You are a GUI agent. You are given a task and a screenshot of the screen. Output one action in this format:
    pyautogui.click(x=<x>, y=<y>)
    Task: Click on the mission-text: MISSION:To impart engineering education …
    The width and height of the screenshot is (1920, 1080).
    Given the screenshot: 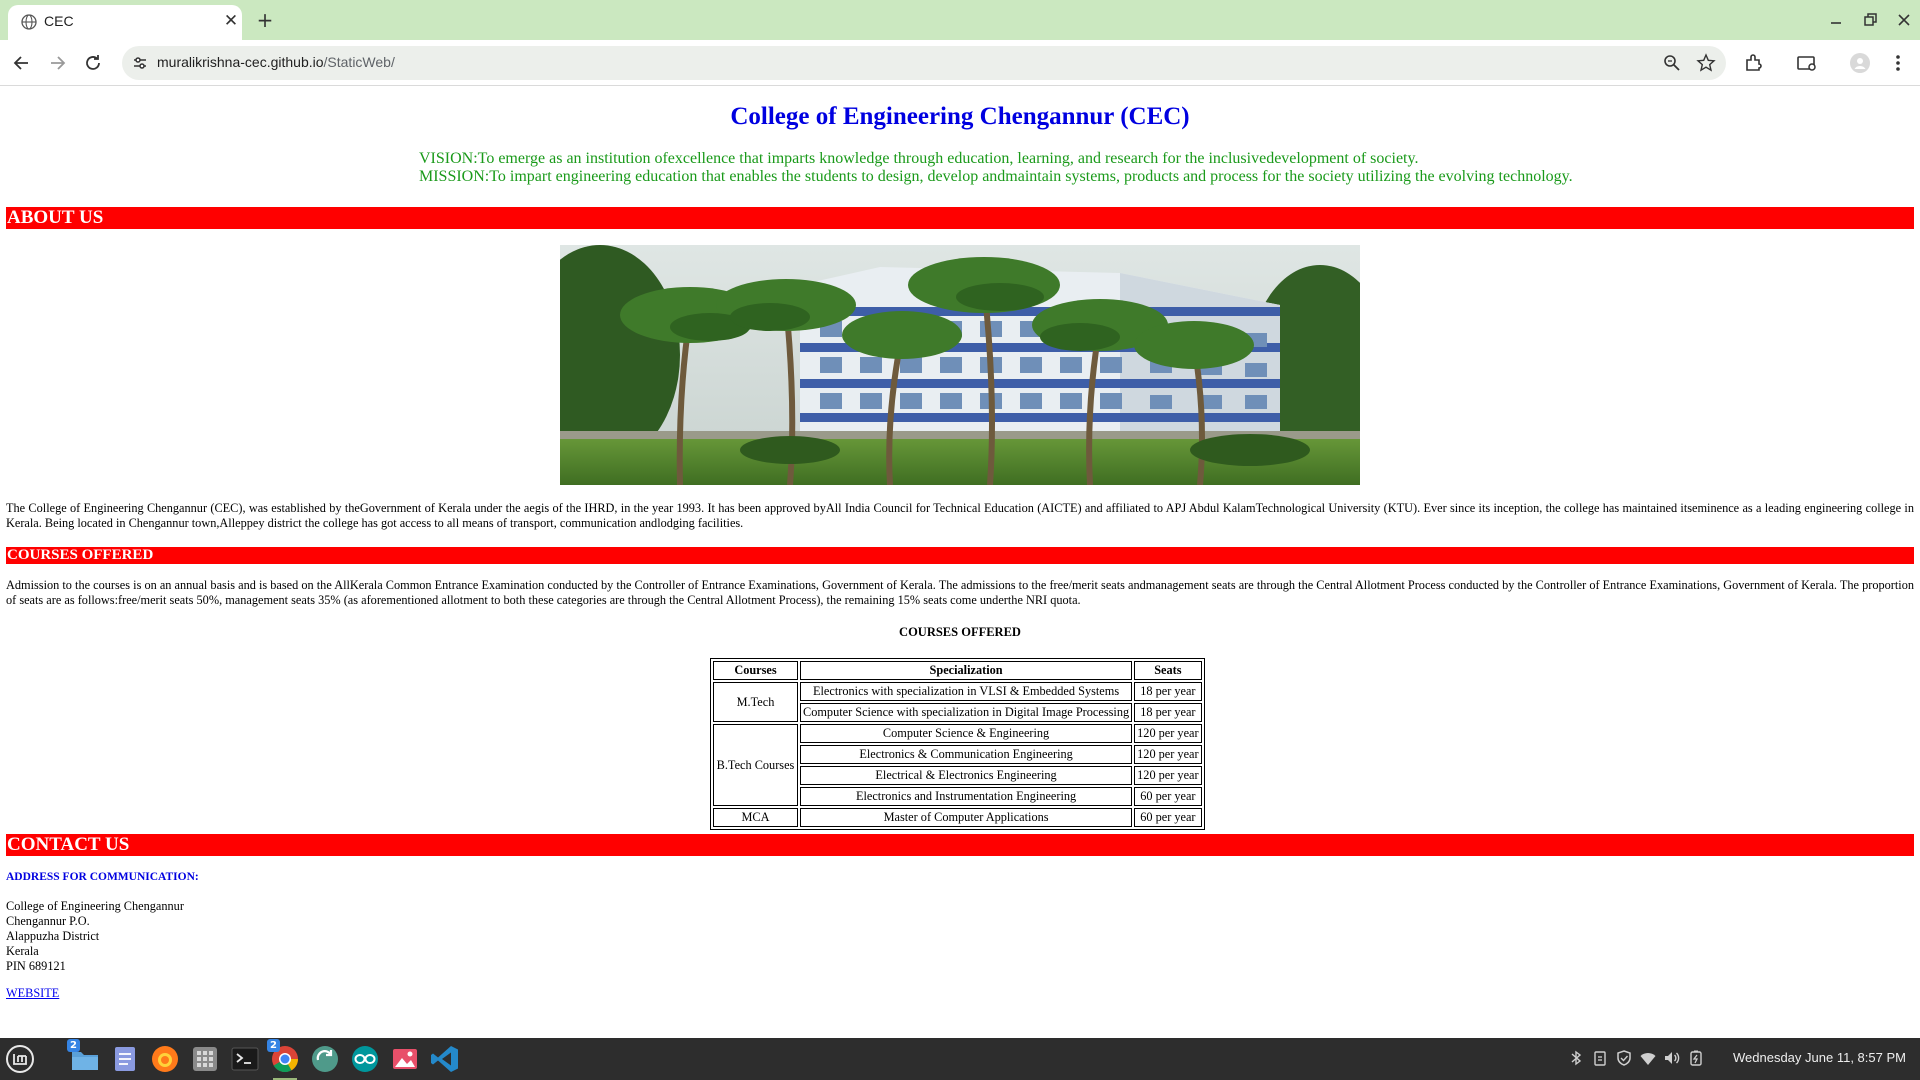 What is the action you would take?
    pyautogui.click(x=996, y=176)
    